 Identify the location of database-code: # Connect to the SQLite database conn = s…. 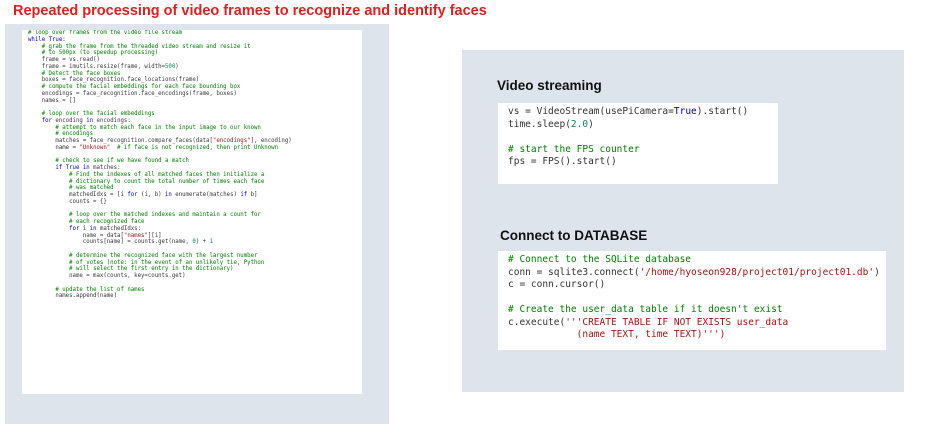
(692, 300).